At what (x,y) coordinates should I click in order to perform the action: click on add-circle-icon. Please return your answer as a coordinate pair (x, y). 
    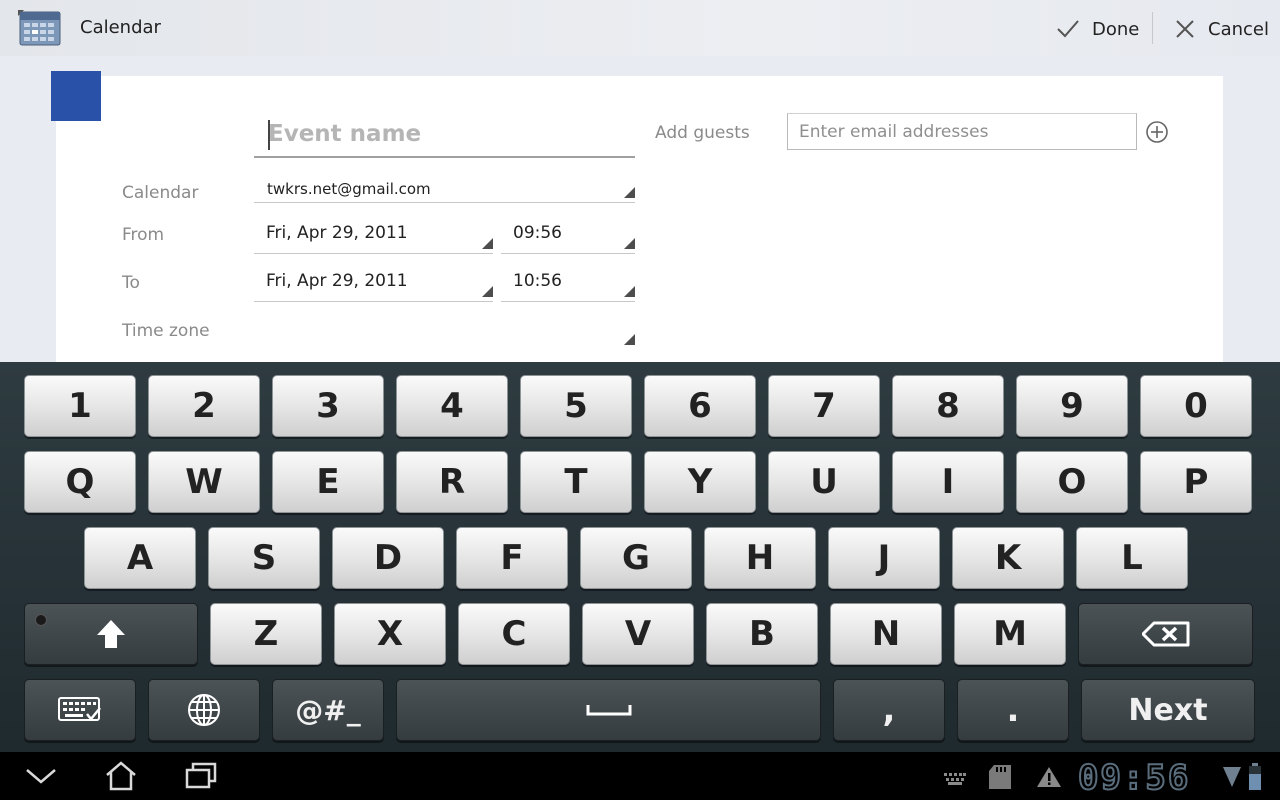
    Looking at the image, I should click on (1157, 132).